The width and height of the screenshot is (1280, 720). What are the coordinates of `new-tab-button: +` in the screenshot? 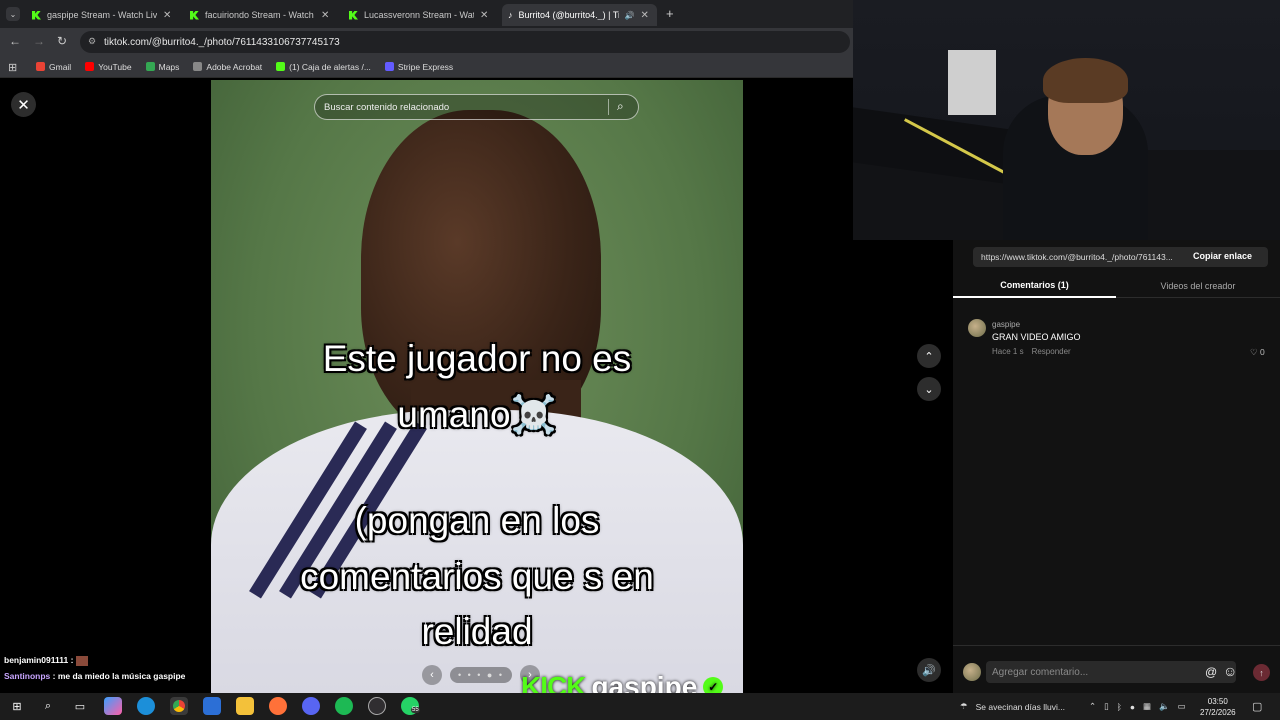 It's located at (670, 13).